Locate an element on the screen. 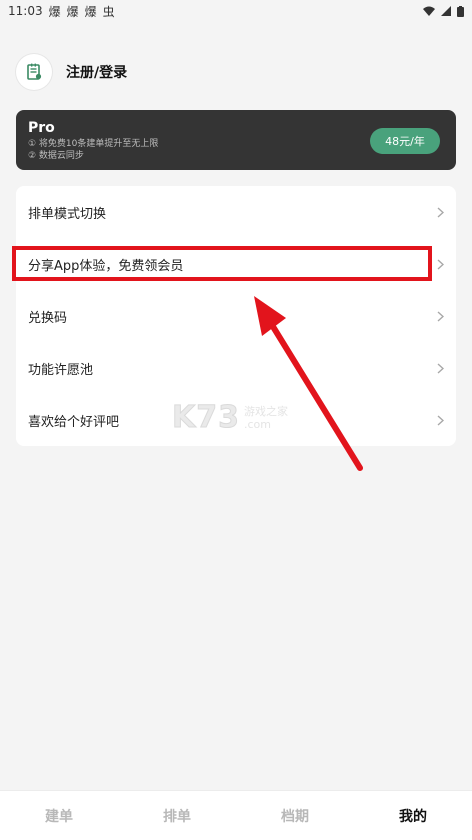 The width and height of the screenshot is (472, 840). tab-calendar: 档期 is located at coordinates (295, 815).